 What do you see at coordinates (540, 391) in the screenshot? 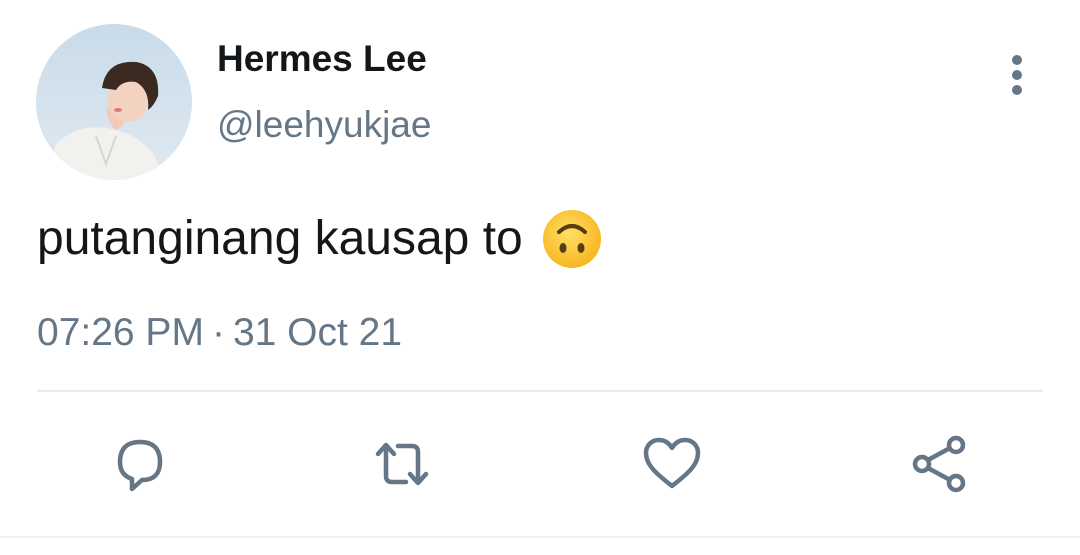
I see `divider` at bounding box center [540, 391].